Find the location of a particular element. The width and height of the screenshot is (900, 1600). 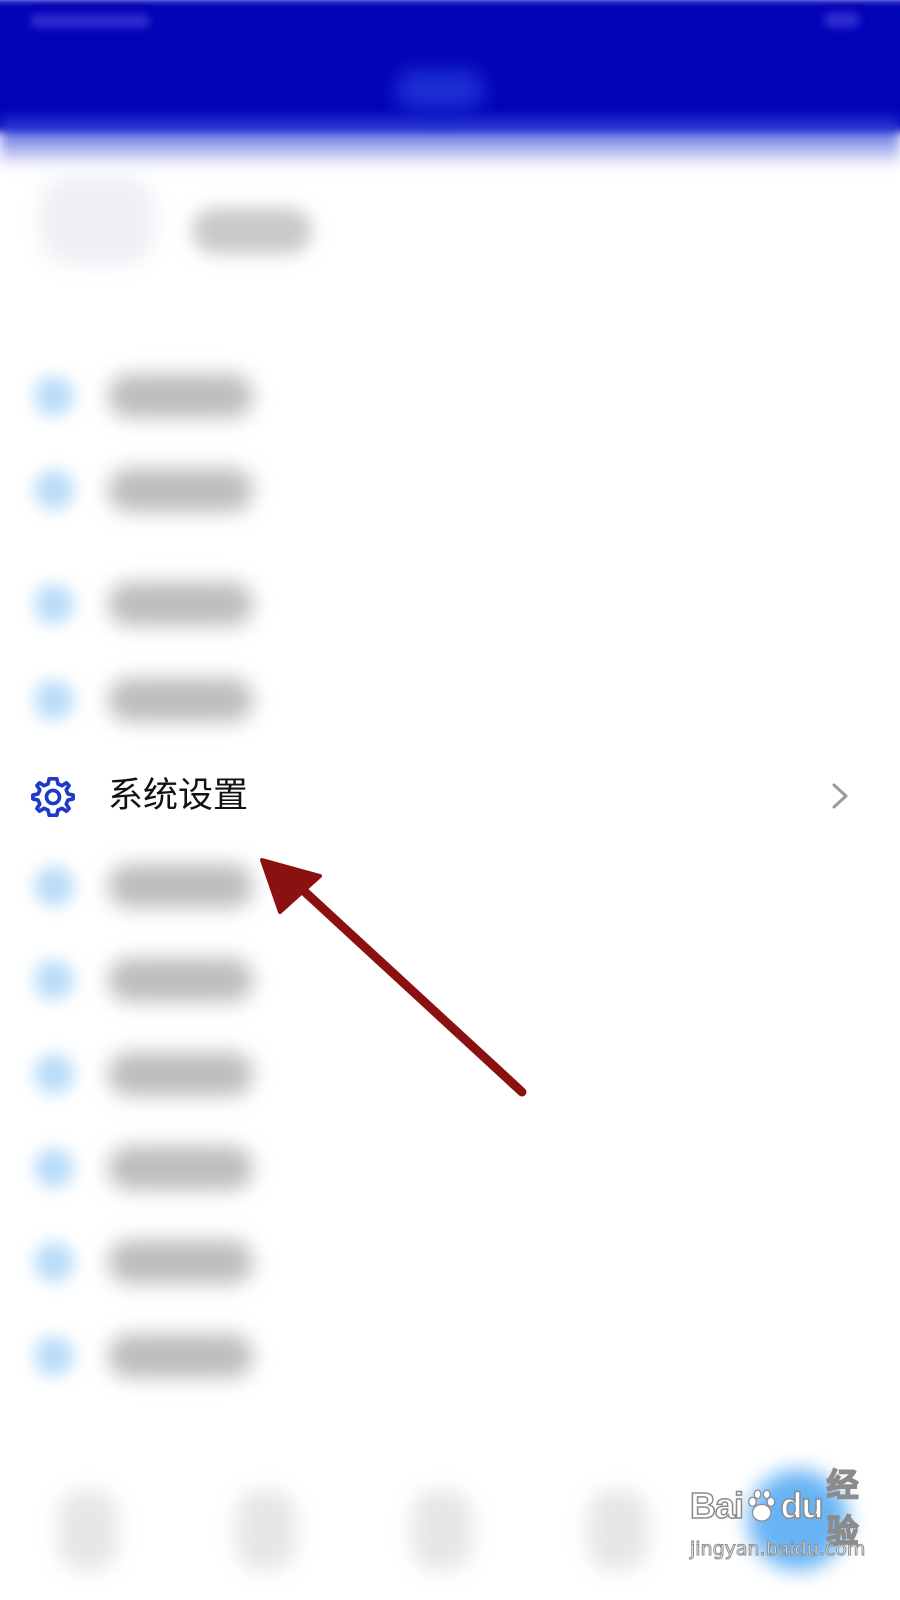

header-shadow is located at coordinates (450, 143).